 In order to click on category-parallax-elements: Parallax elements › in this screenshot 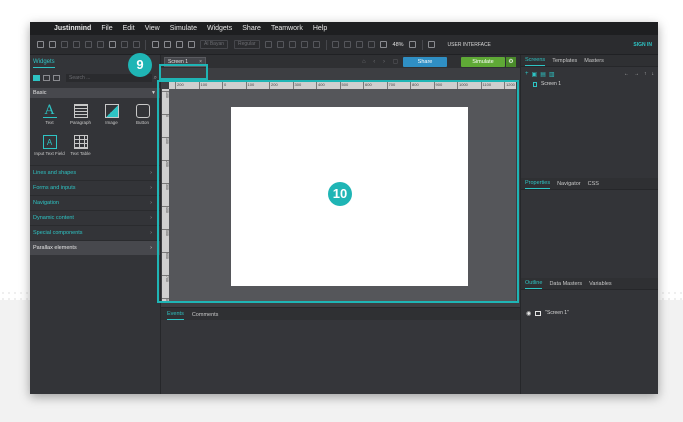, I will do `click(95, 247)`.